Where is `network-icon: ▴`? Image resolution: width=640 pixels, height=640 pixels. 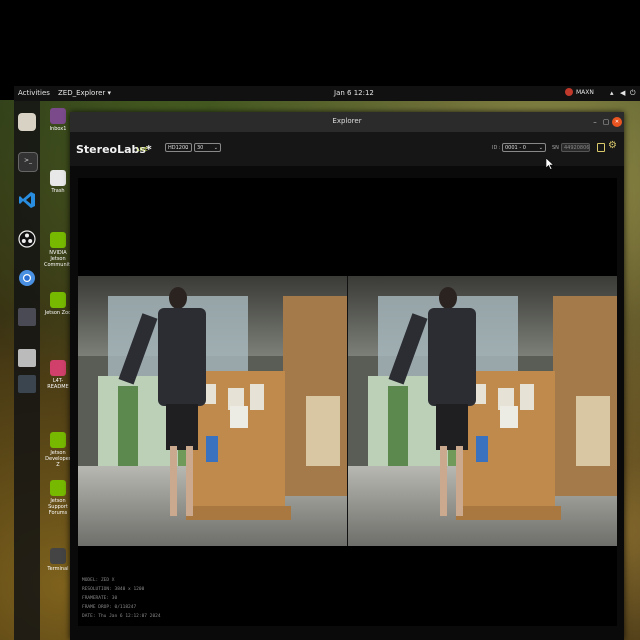
network-icon: ▴ is located at coordinates (612, 93).